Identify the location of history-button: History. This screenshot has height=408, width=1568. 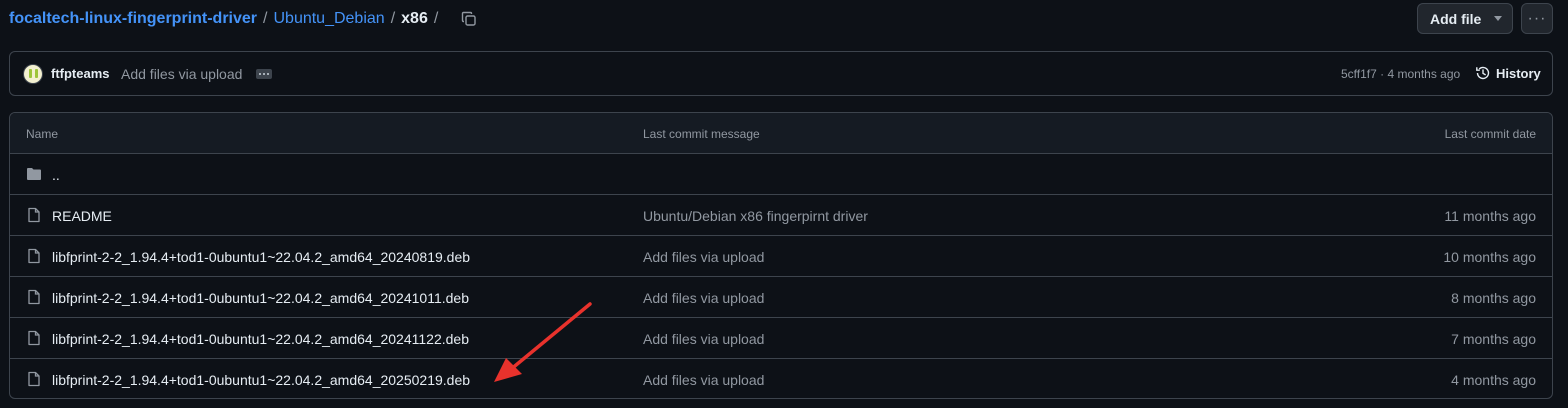
(1508, 73).